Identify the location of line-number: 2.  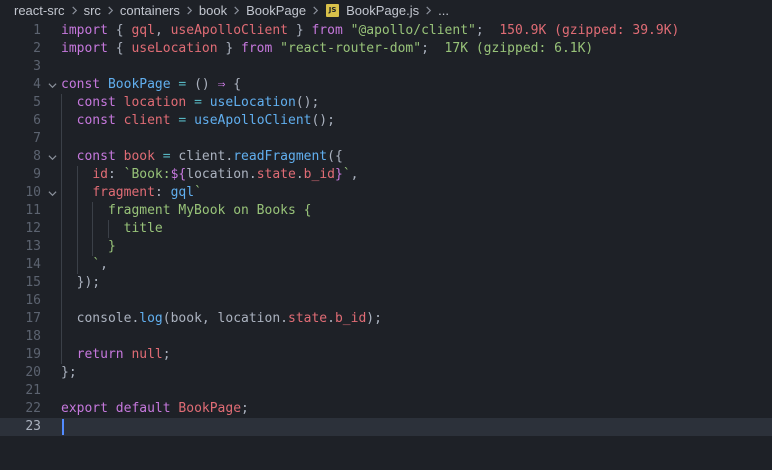
(37, 48).